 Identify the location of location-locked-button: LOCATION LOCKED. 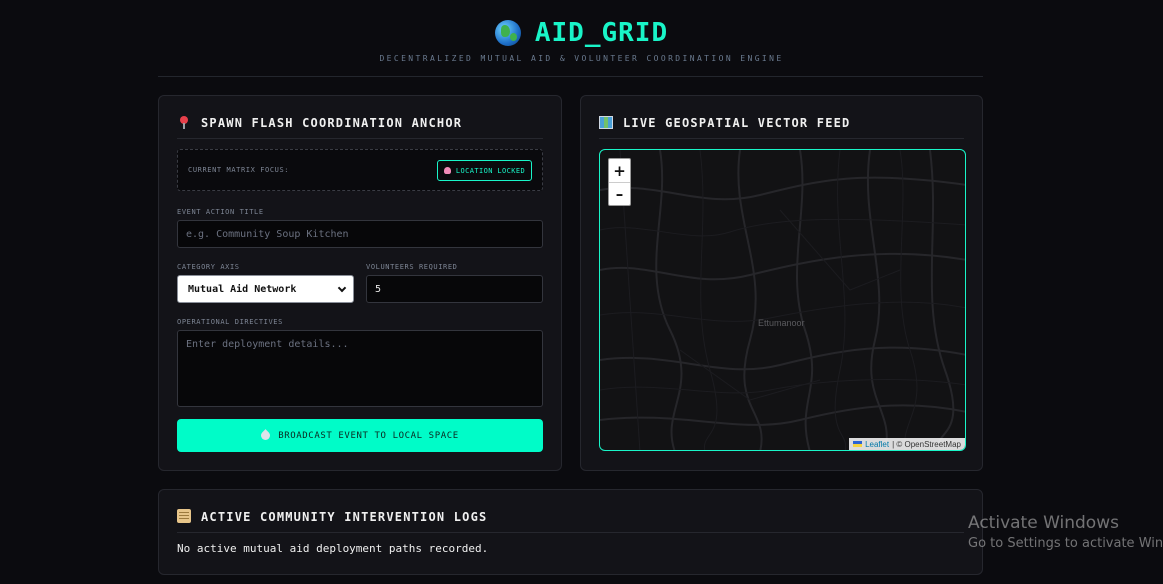
(484, 170).